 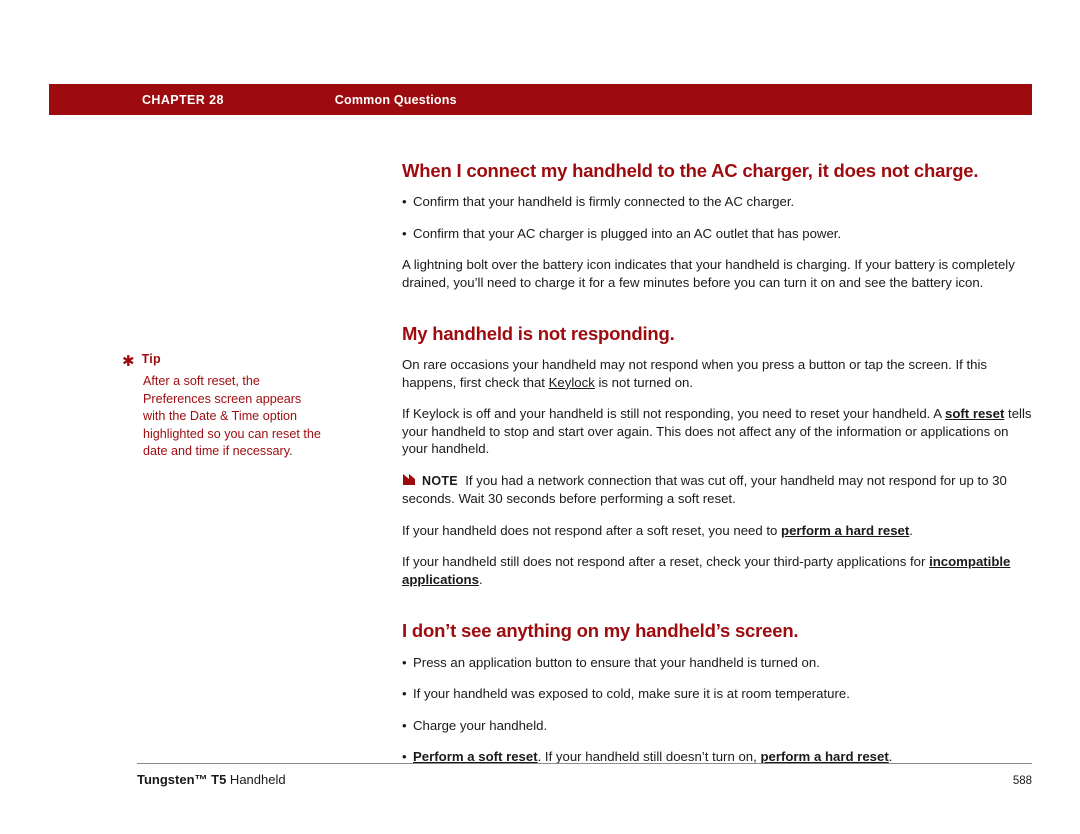 What do you see at coordinates (256, 779) in the screenshot?
I see `footer-product-suffix: Handheld` at bounding box center [256, 779].